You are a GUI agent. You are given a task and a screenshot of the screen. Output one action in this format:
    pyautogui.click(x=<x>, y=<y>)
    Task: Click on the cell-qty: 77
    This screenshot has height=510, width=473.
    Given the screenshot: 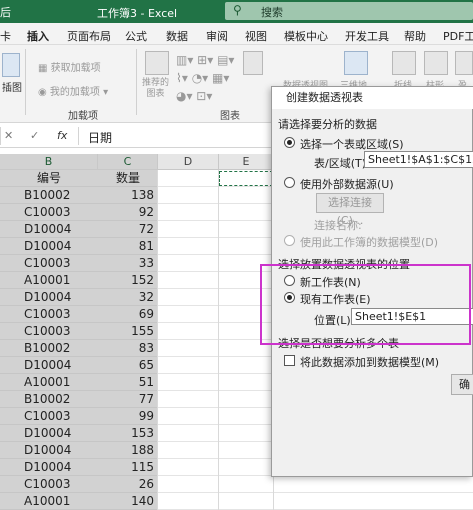 What is the action you would take?
    pyautogui.click(x=128, y=399)
    